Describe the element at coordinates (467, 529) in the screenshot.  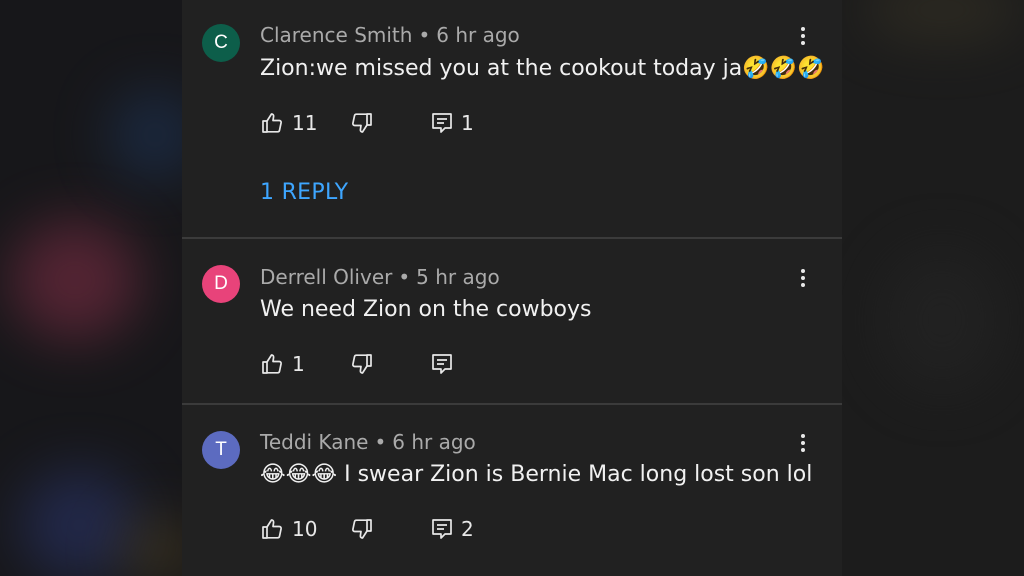
I see `reply-count: 2` at that location.